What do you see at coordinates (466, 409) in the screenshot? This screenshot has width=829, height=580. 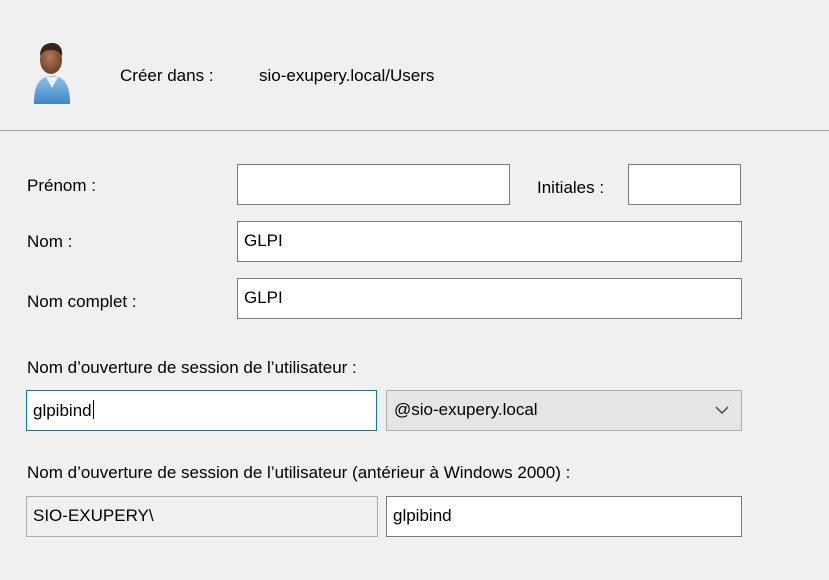 I see `upn-suffix-selected: @sio-exupery.local` at bounding box center [466, 409].